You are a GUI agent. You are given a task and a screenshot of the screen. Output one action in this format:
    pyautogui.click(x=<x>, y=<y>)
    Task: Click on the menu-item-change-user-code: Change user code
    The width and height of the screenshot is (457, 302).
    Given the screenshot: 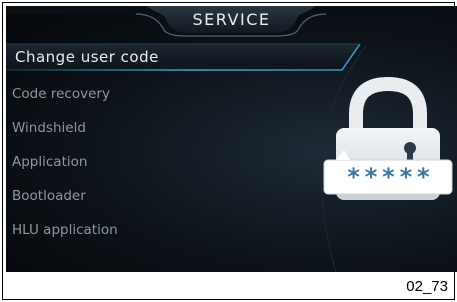 What is the action you would take?
    pyautogui.click(x=82, y=57)
    